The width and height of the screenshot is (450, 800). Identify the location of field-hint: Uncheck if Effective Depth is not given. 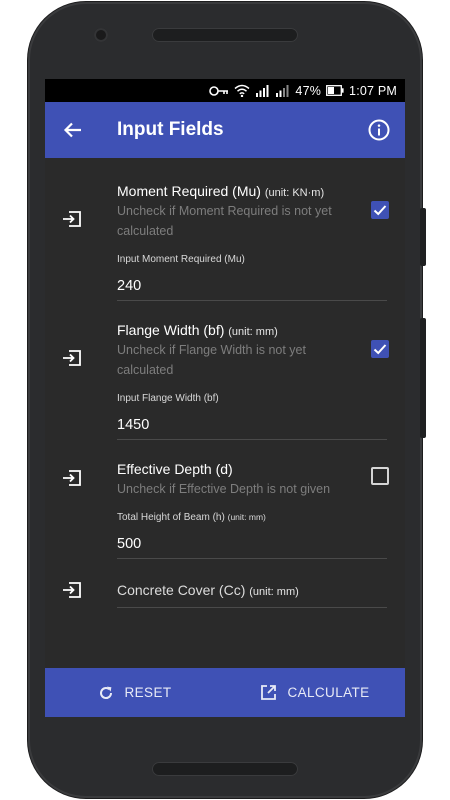
(224, 489).